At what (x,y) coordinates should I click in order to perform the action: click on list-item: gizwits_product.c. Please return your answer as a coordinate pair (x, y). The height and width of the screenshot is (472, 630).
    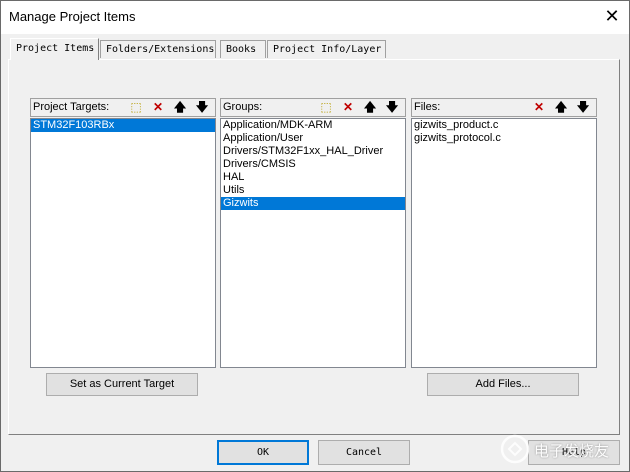
    Looking at the image, I should click on (504, 125).